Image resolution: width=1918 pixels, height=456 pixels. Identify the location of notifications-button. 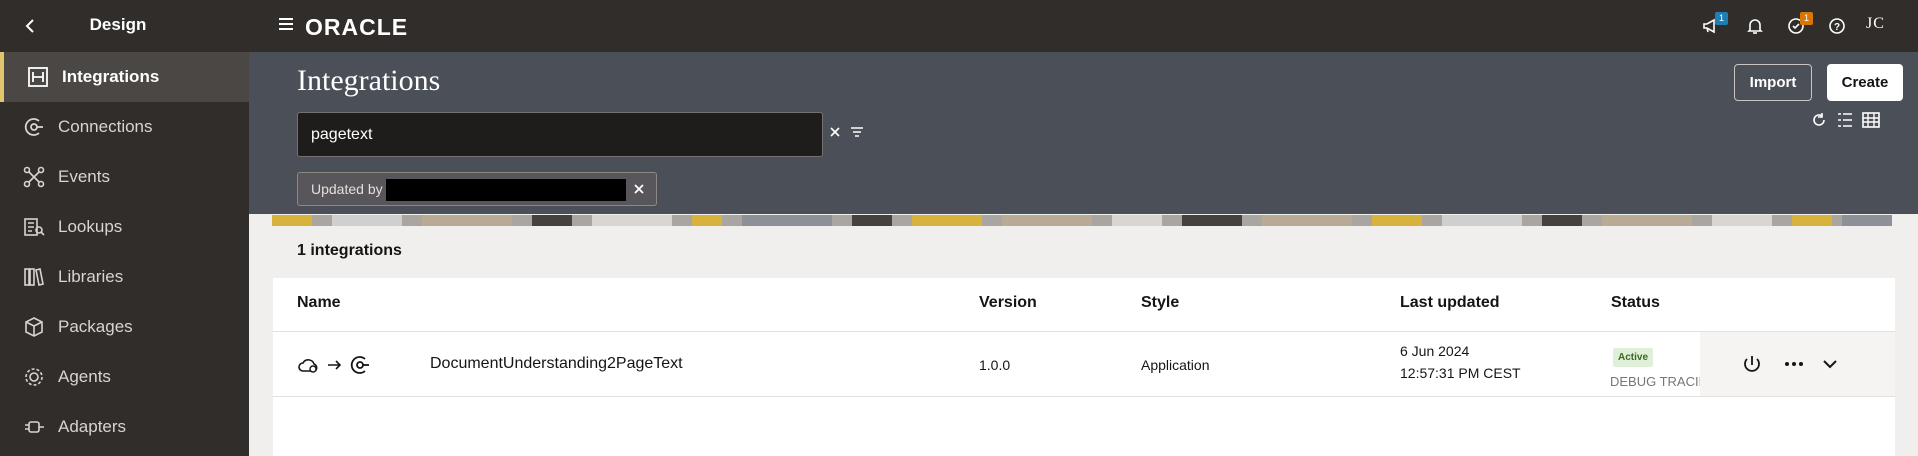
(1755, 26).